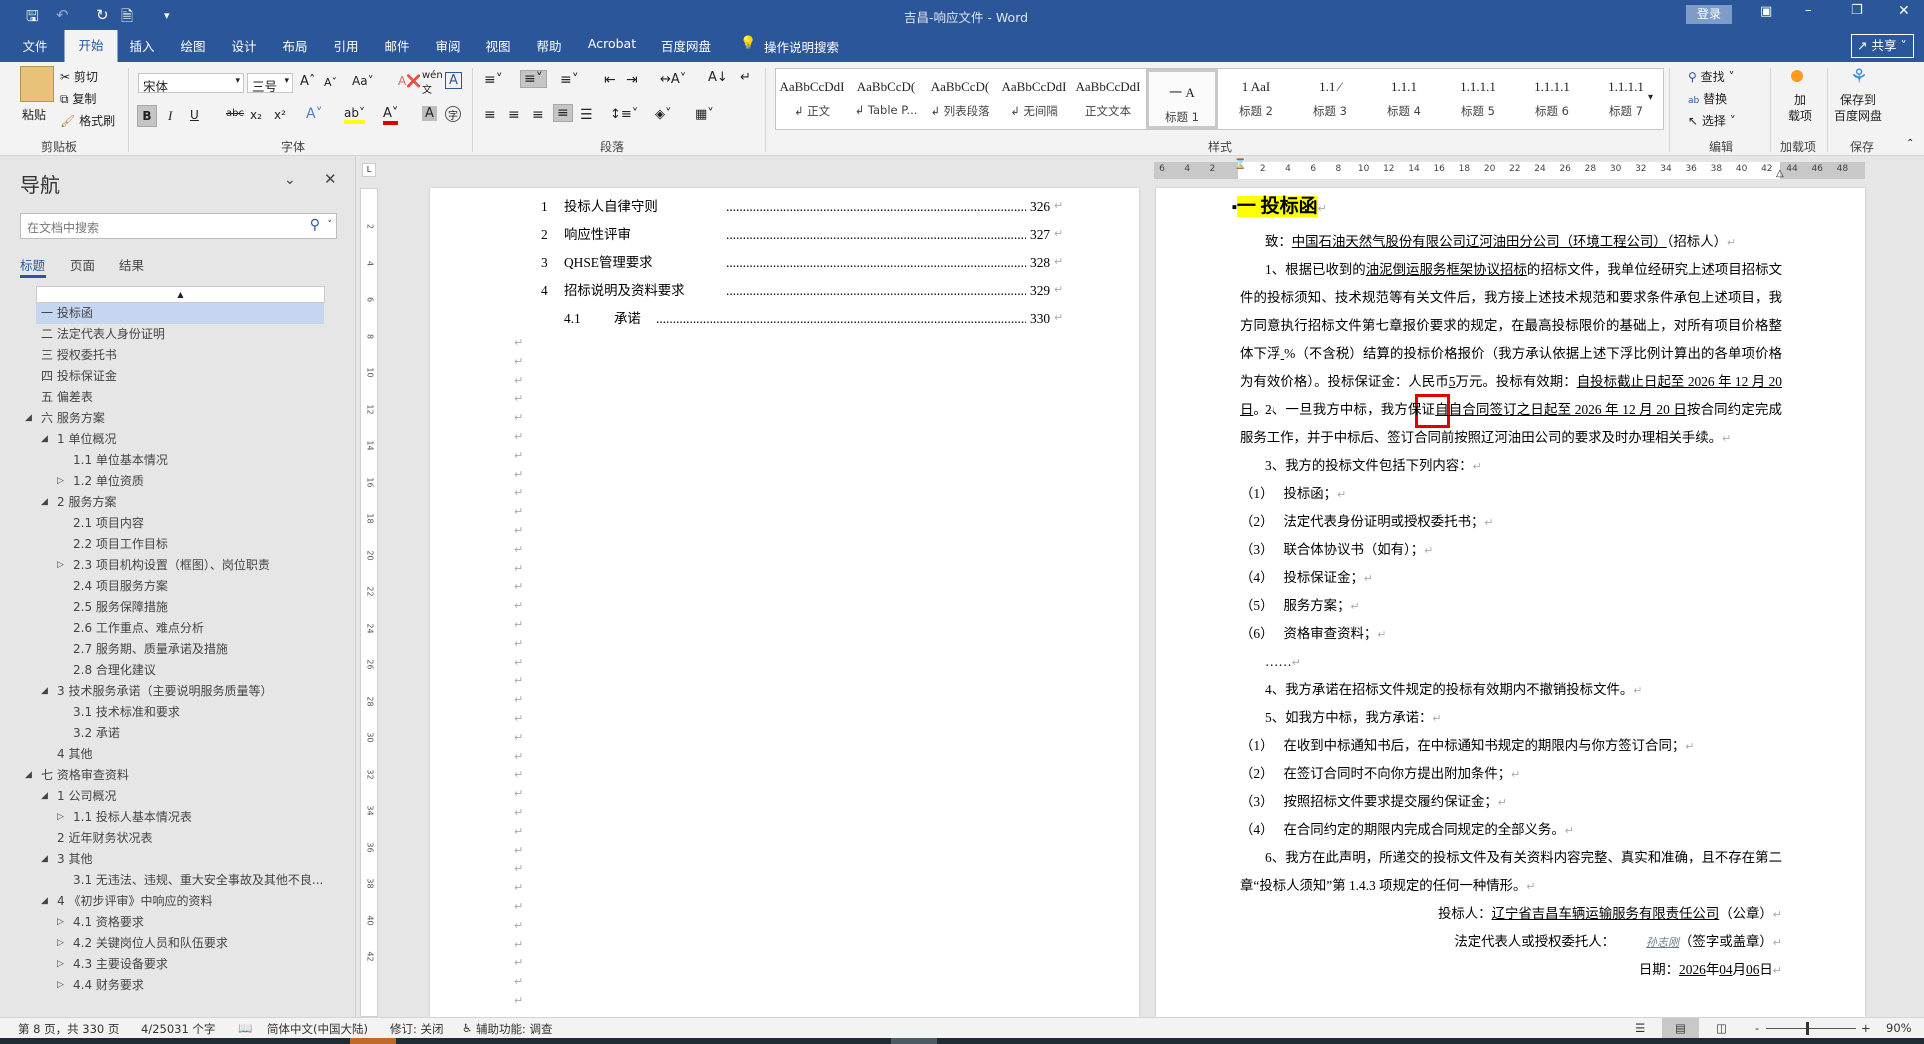  What do you see at coordinates (314, 114) in the screenshot?
I see `text-effects-icon: A˅` at bounding box center [314, 114].